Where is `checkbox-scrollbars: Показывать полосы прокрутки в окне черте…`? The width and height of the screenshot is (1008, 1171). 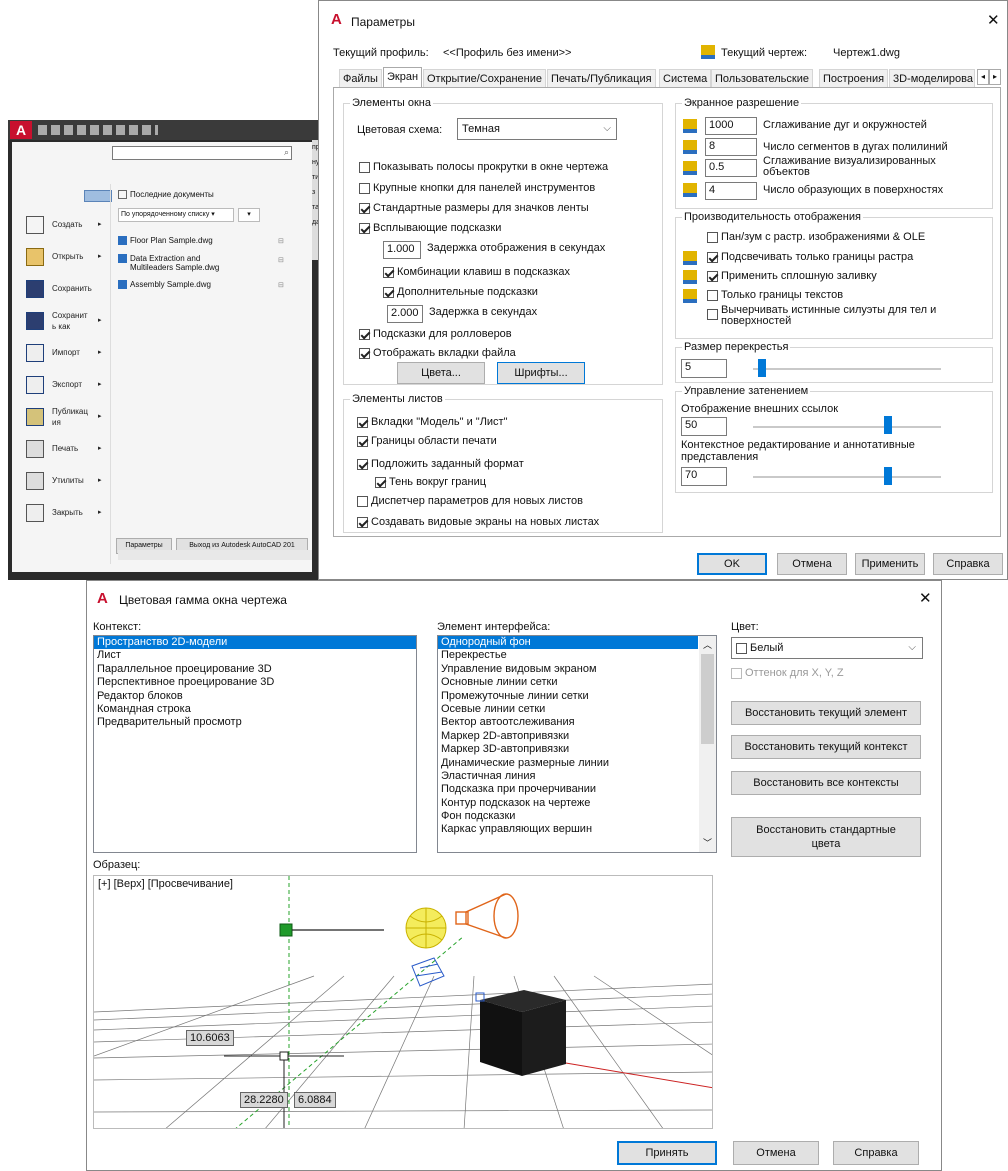 checkbox-scrollbars: Показывать полосы прокрутки в окне черте… is located at coordinates (483, 167).